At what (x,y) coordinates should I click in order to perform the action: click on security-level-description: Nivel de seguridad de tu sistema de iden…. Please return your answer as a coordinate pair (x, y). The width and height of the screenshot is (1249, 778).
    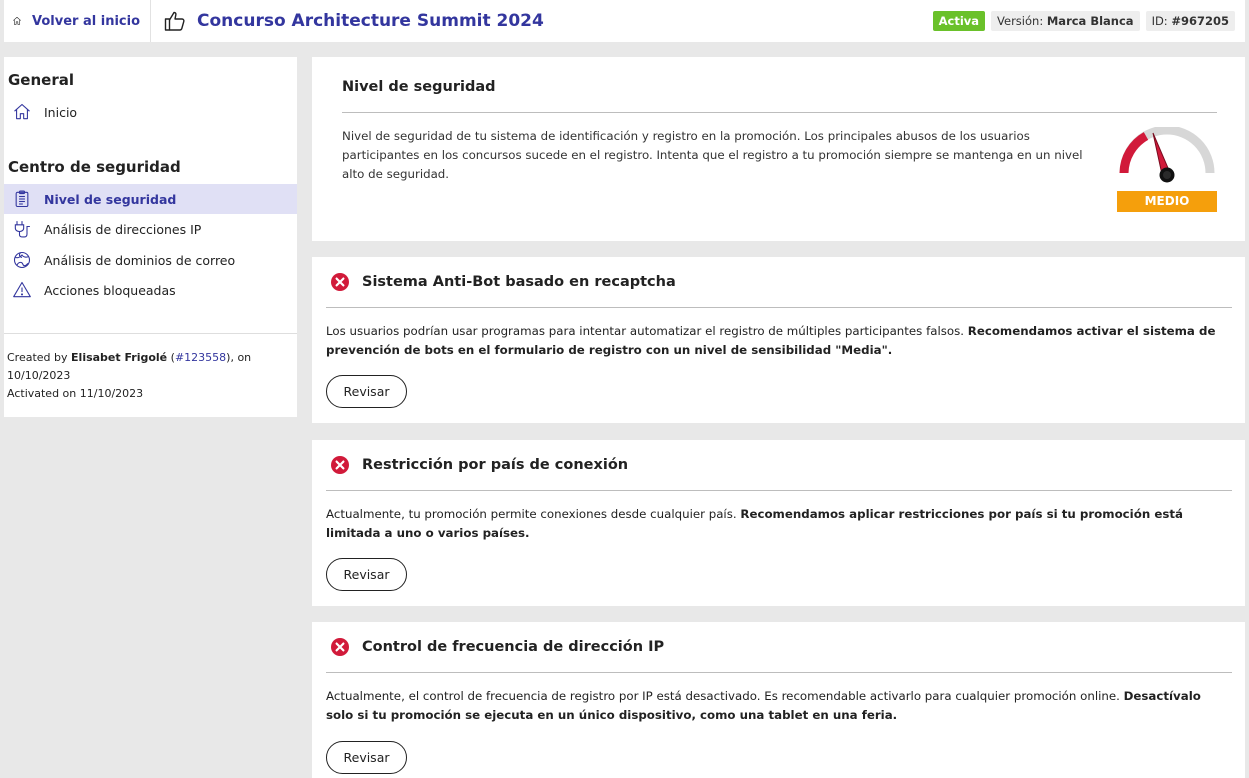
    Looking at the image, I should click on (712, 155).